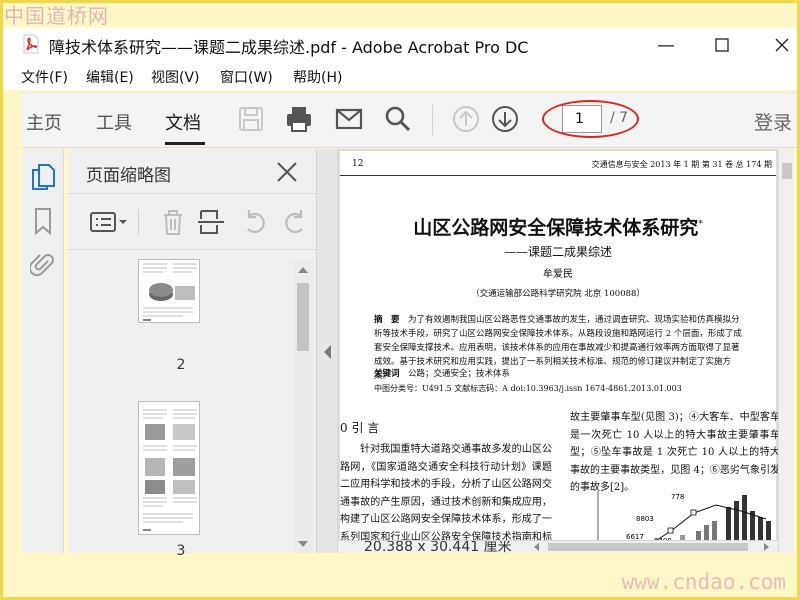  Describe the element at coordinates (295, 222) in the screenshot. I see `rotate-right-icon` at that location.